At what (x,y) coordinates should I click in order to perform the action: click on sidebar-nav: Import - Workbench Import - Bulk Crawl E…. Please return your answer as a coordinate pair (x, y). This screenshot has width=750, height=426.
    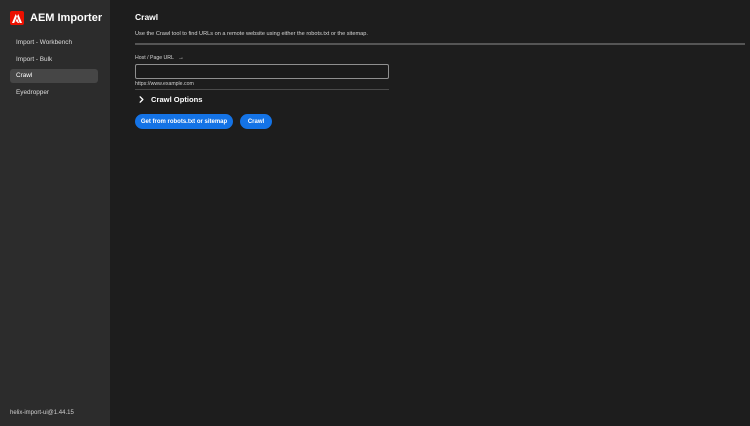
    Looking at the image, I should click on (54, 69).